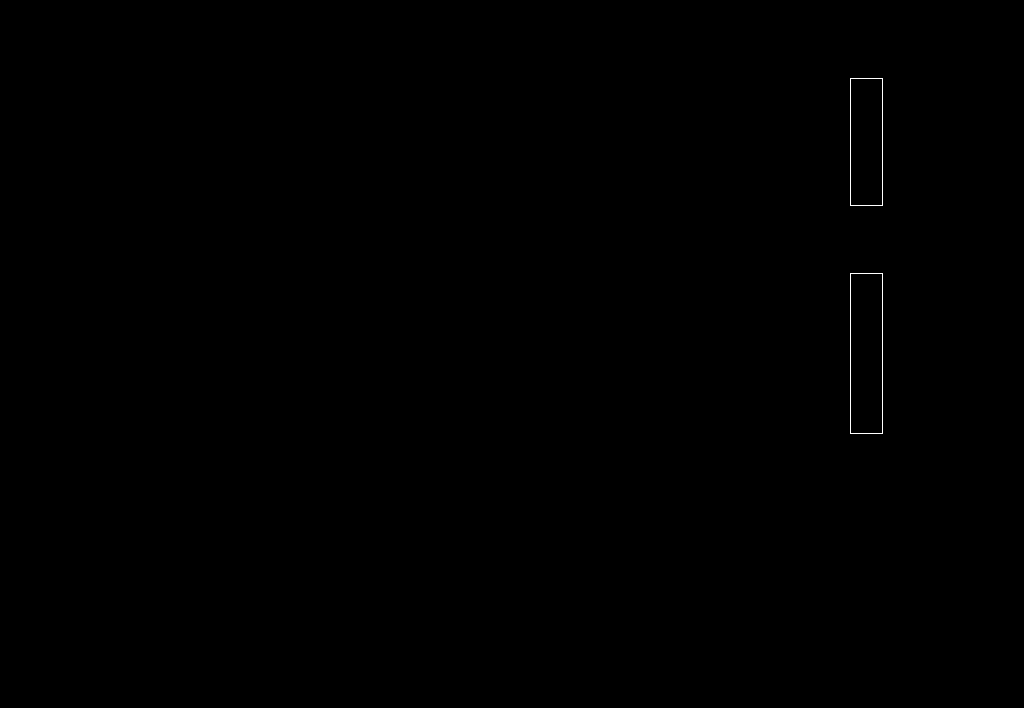 The height and width of the screenshot is (708, 1024). Describe the element at coordinates (866, 142) in the screenshot. I see `def-colorbar` at that location.